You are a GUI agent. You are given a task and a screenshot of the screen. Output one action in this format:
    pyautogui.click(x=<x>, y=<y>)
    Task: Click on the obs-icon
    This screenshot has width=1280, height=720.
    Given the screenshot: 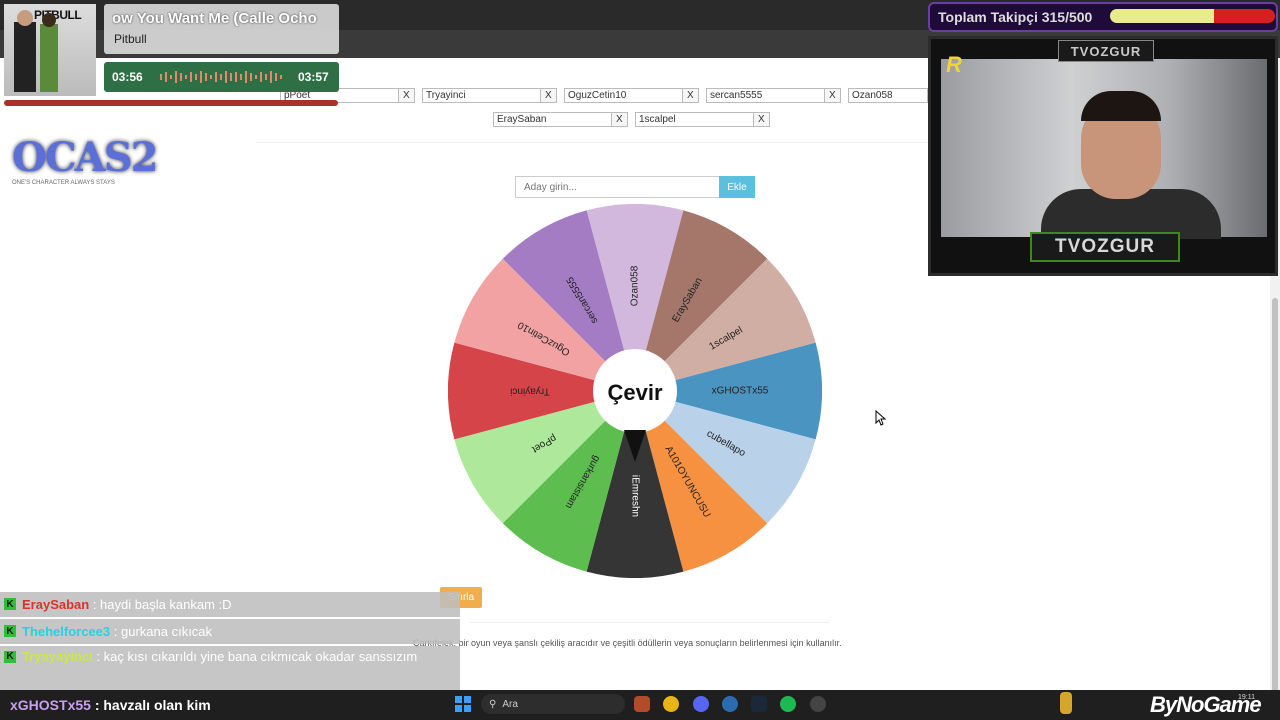 What is the action you would take?
    pyautogui.click(x=818, y=704)
    